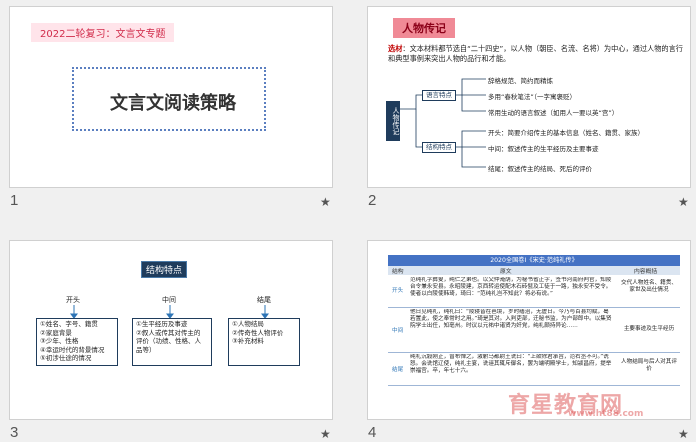 This screenshot has width=696, height=442. I want to click on row-summary: 交代人物姓名、籍贯、家世及出仕情况, so click(649, 287).